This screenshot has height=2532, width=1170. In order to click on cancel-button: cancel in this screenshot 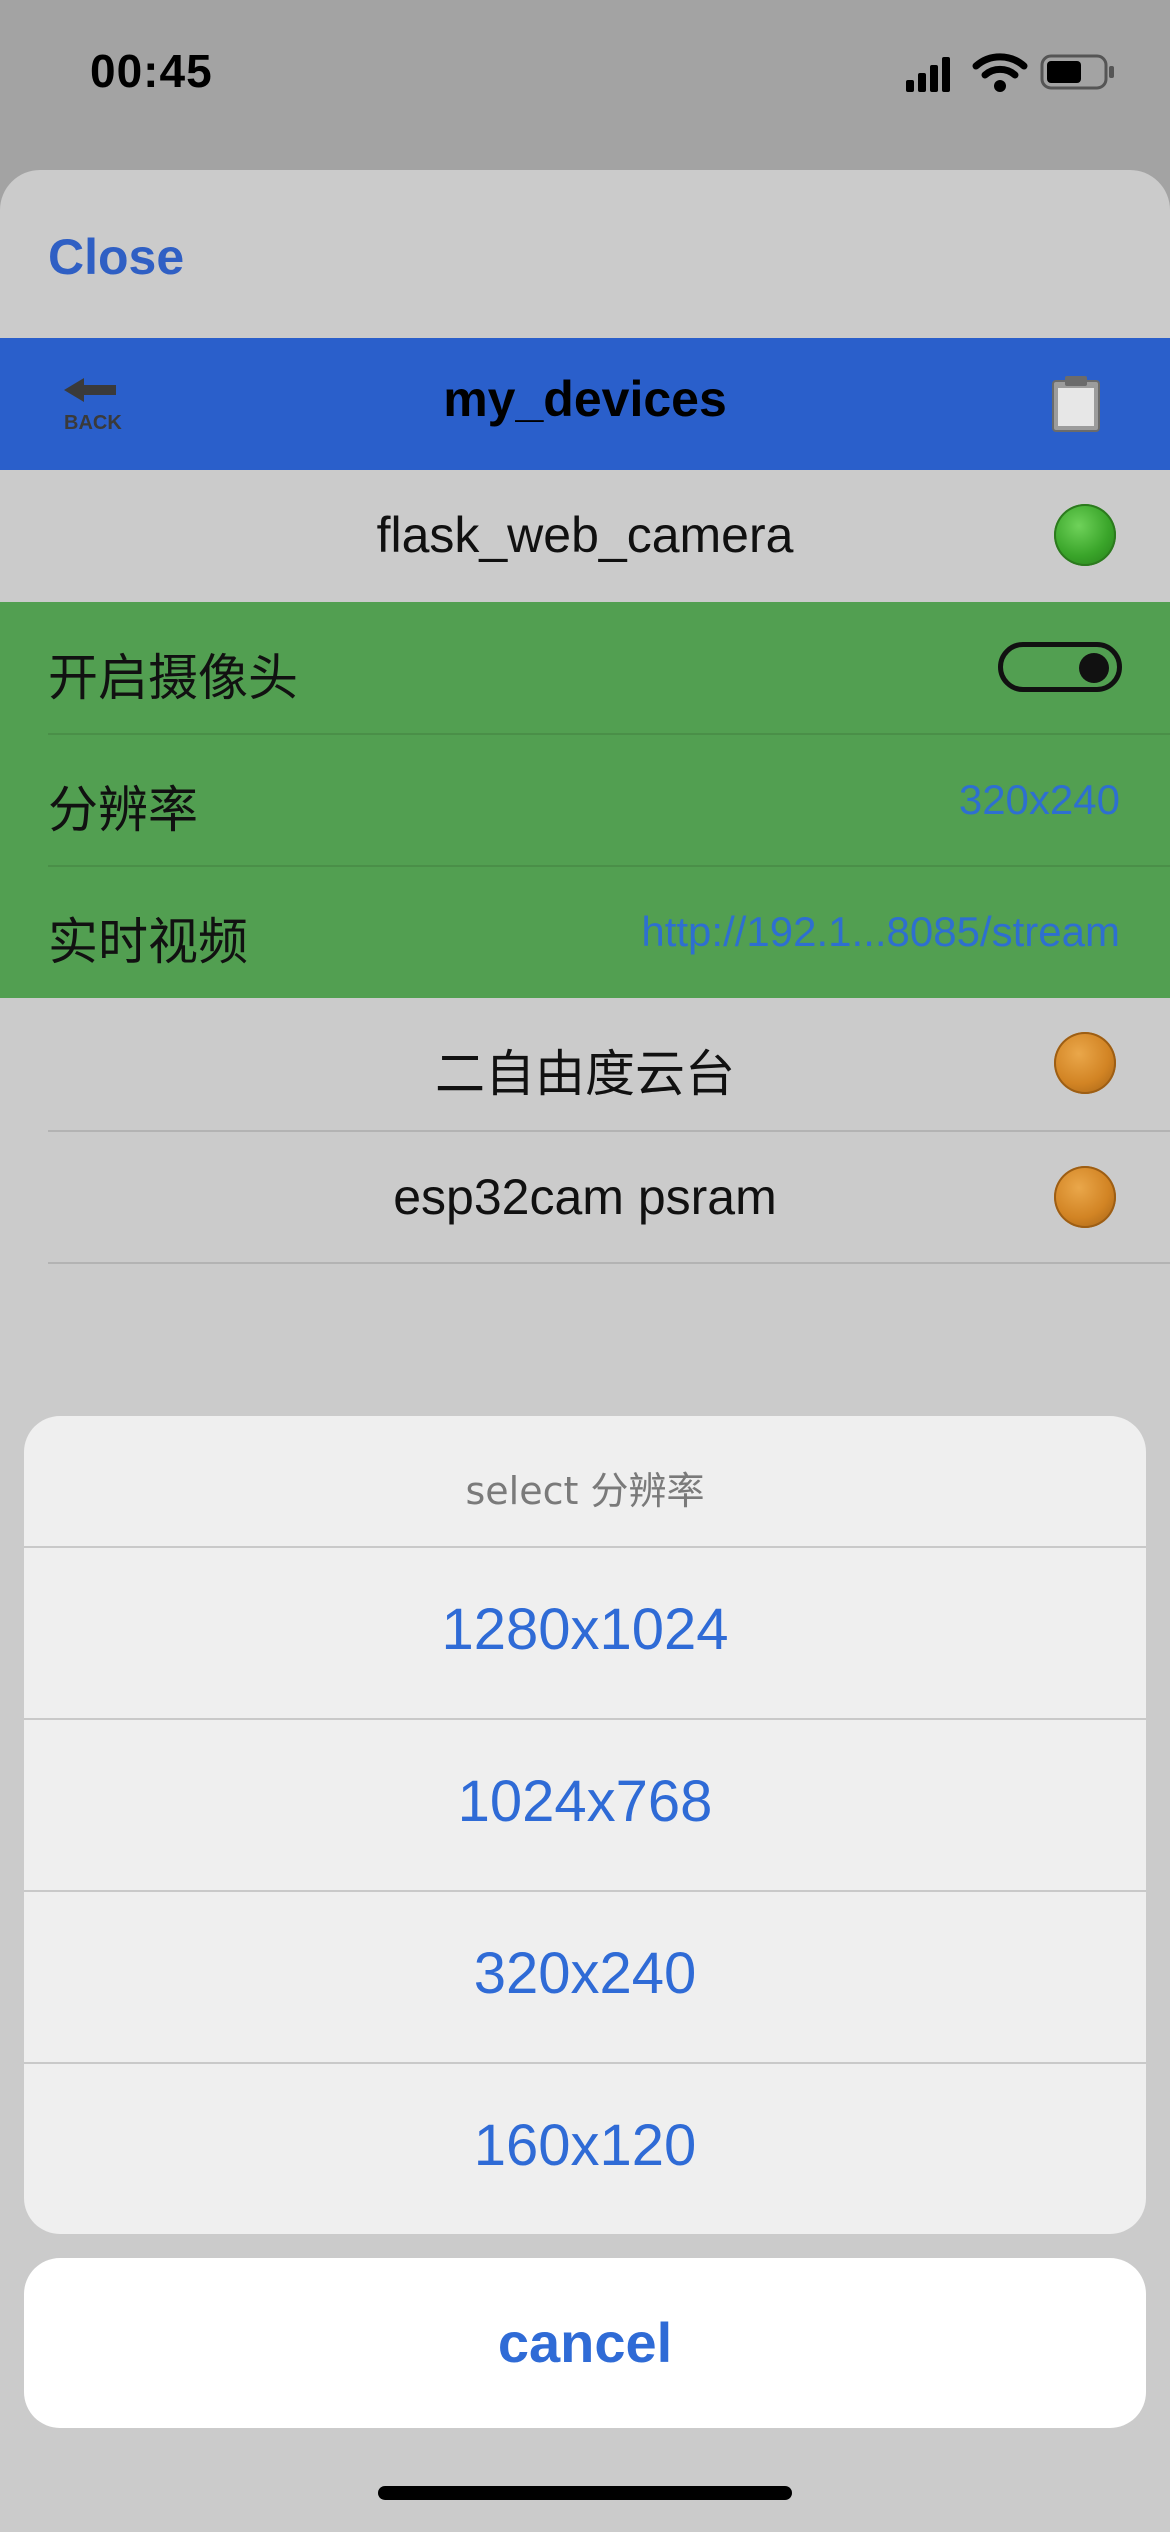, I will do `click(585, 2343)`.